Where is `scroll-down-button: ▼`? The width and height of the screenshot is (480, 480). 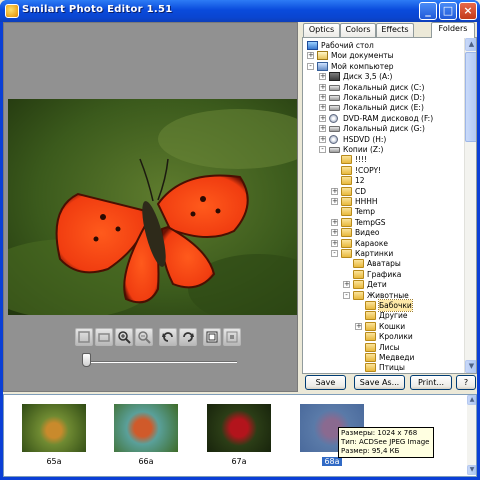
scroll-down-button: ▼ is located at coordinates (470, 366).